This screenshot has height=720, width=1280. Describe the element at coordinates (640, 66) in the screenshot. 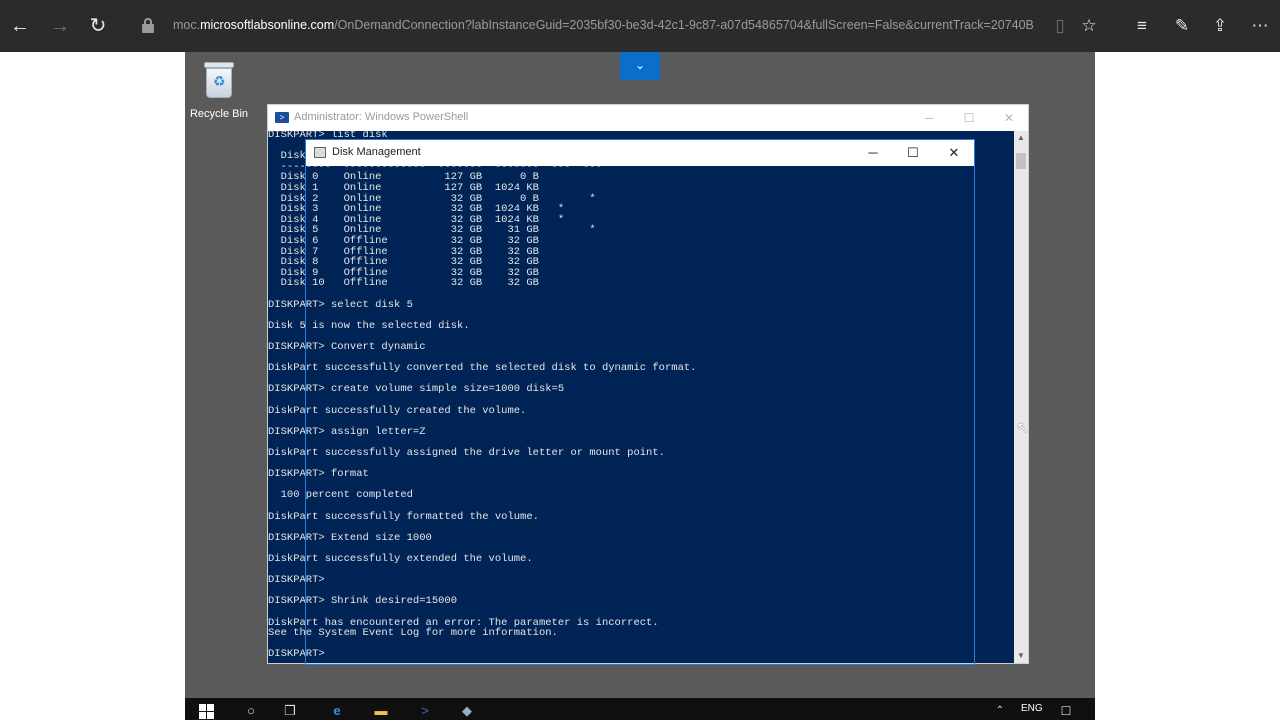

I see `chevron-down-icon: ⌄` at that location.